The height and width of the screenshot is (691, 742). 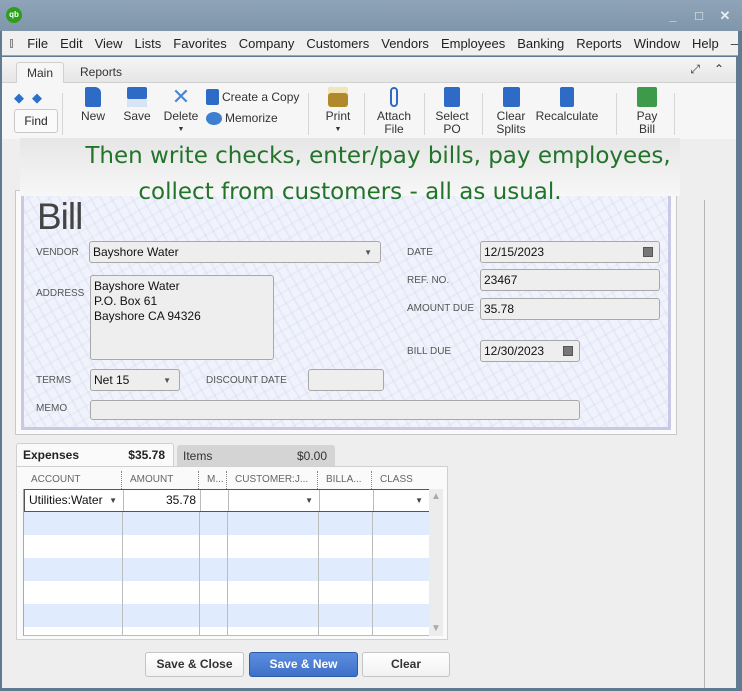 What do you see at coordinates (72, 481) in the screenshot?
I see `column-account: ACCOUNT` at bounding box center [72, 481].